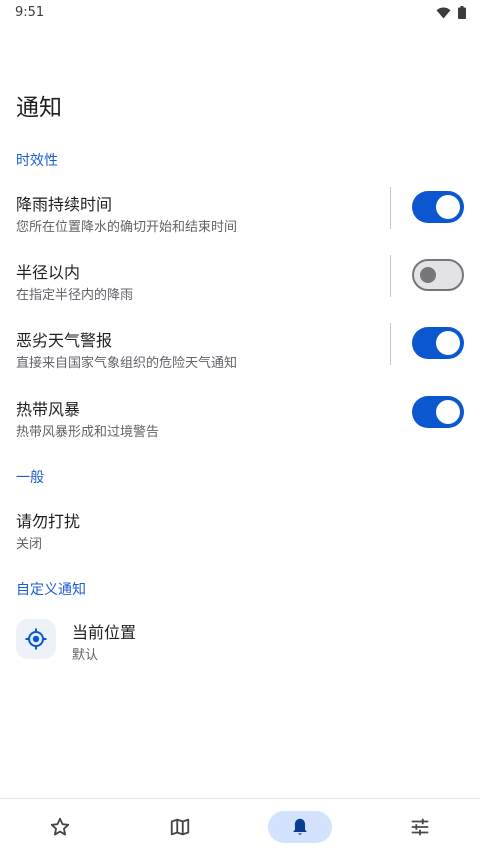 This screenshot has height=855, width=480. What do you see at coordinates (64, 340) in the screenshot?
I see `setting-title: 恶劣天气警报` at bounding box center [64, 340].